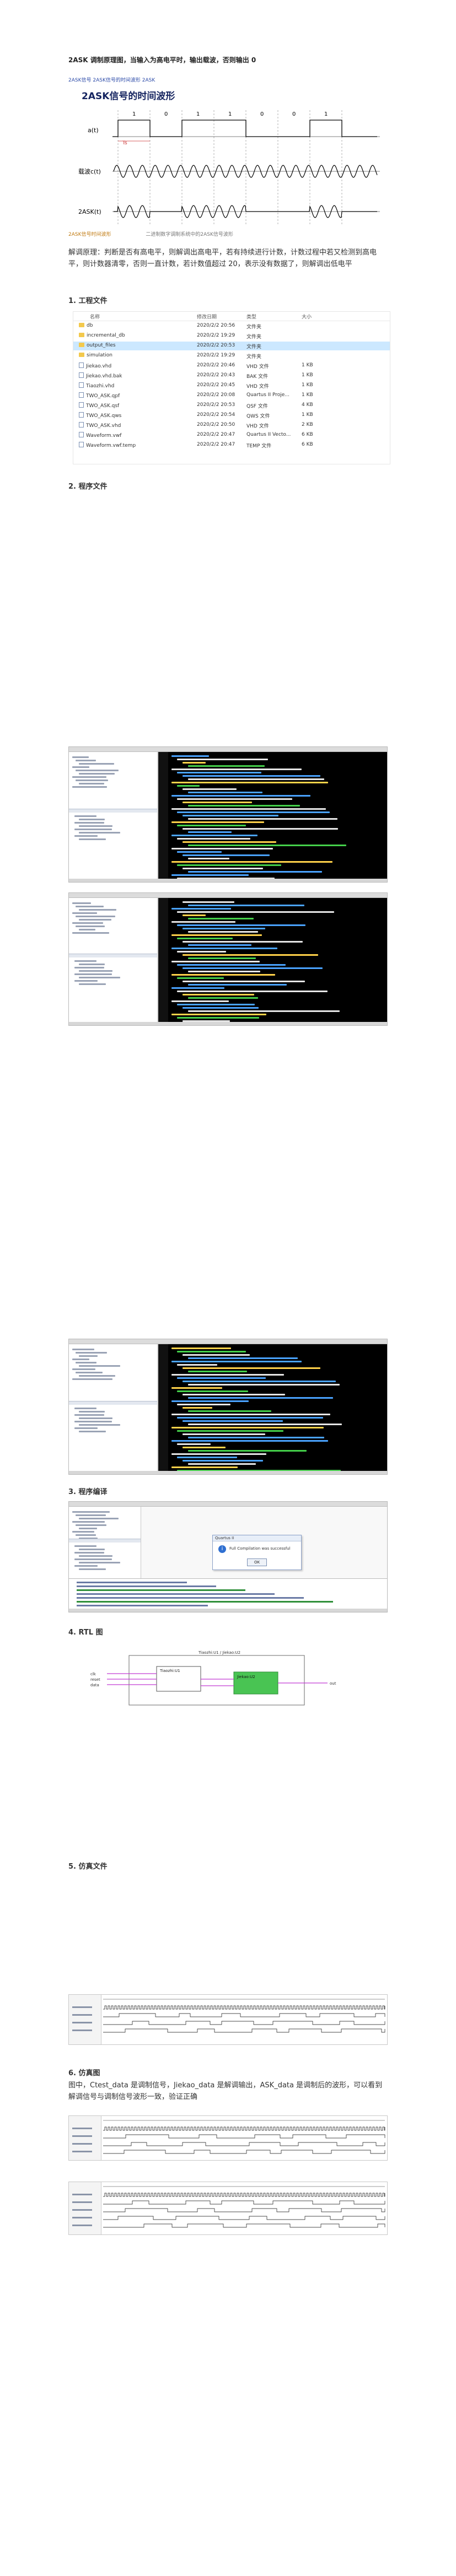  What do you see at coordinates (232, 406) in the screenshot?
I see `file-row: TWO_ASK.qsf 2020/2/2 20:53 QSF 文件 4 KB` at bounding box center [232, 406].